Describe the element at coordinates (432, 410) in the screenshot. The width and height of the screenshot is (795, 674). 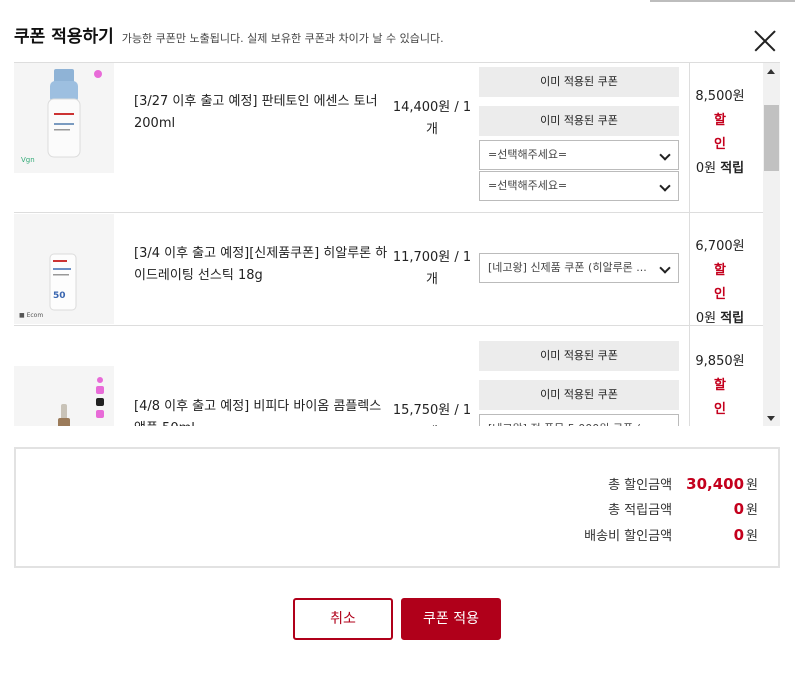
I see `price-text: 15,750원 / 1` at that location.